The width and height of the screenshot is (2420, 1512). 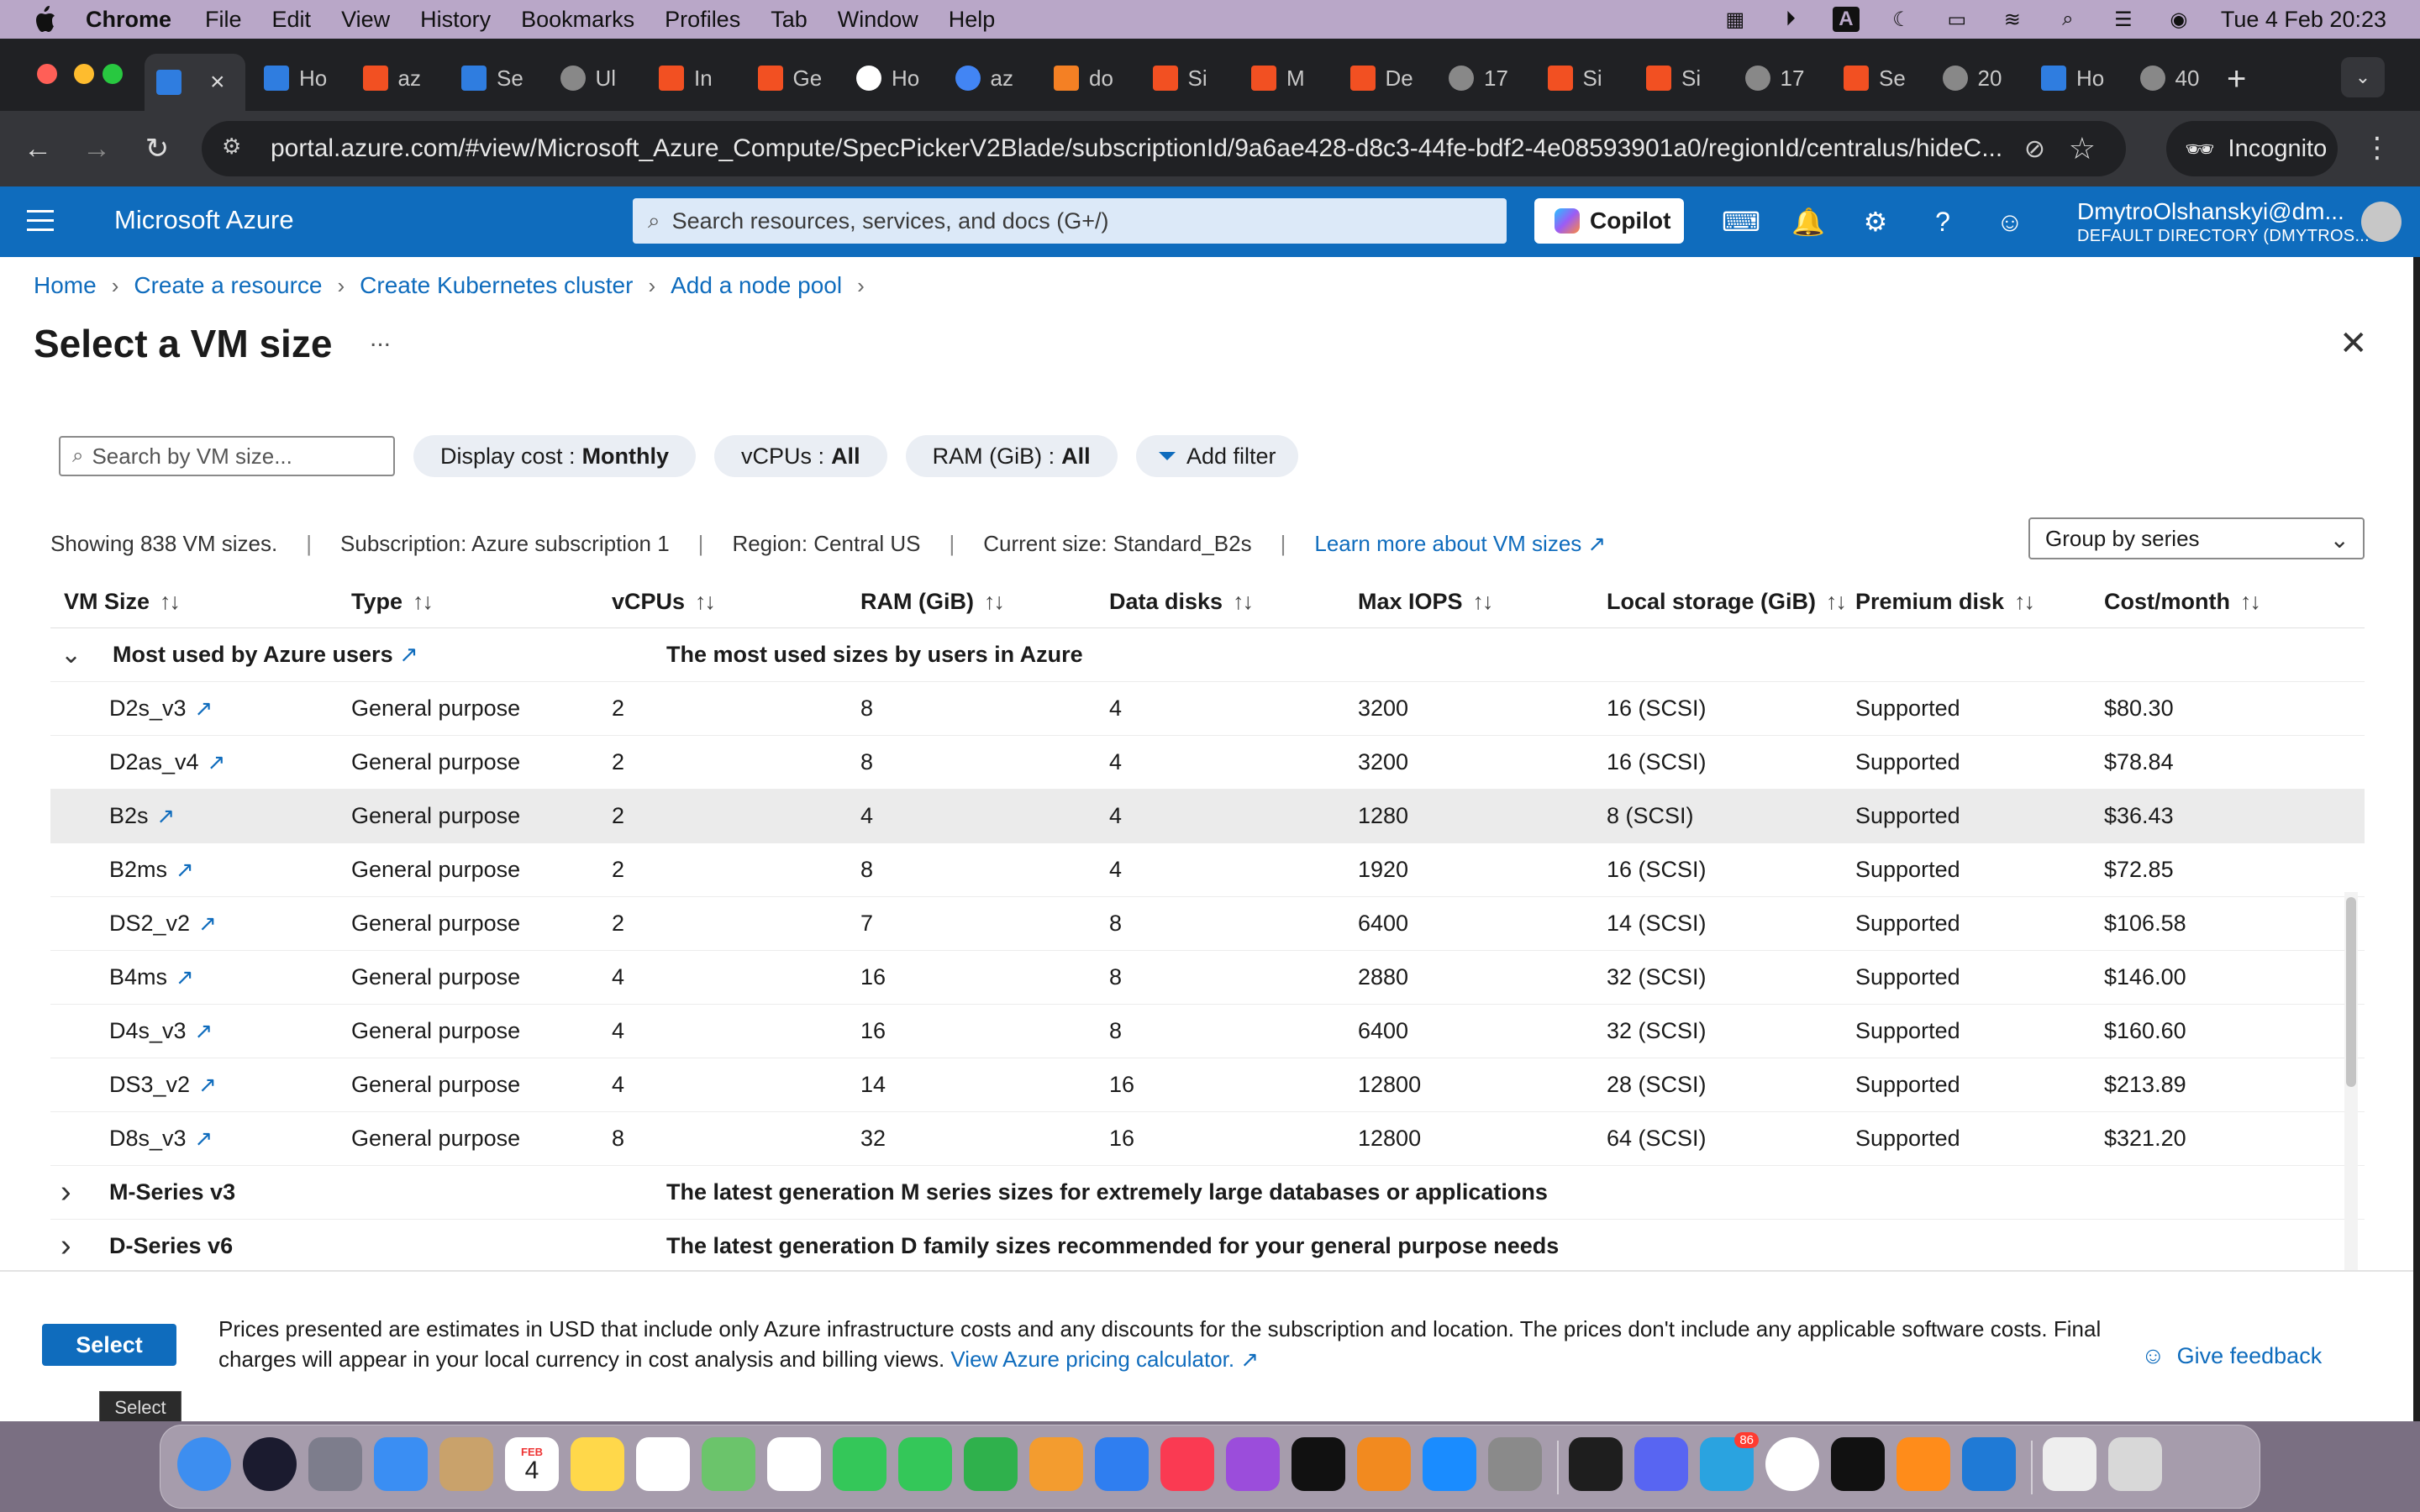 I want to click on avatar, so click(x=2382, y=222).